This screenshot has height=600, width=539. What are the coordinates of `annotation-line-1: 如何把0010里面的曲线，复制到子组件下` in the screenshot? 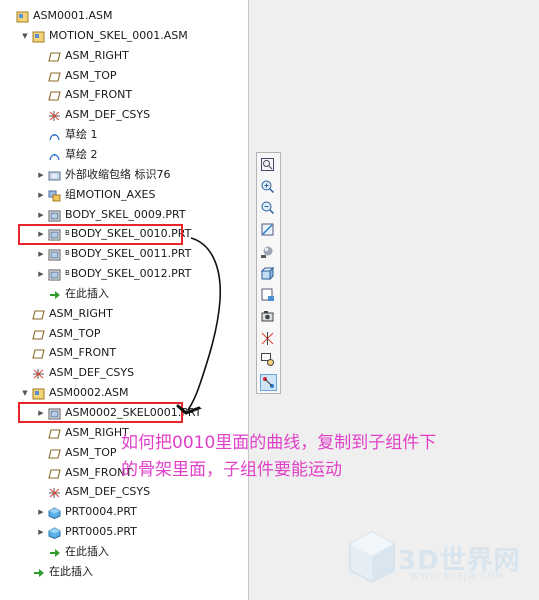 It's located at (279, 443).